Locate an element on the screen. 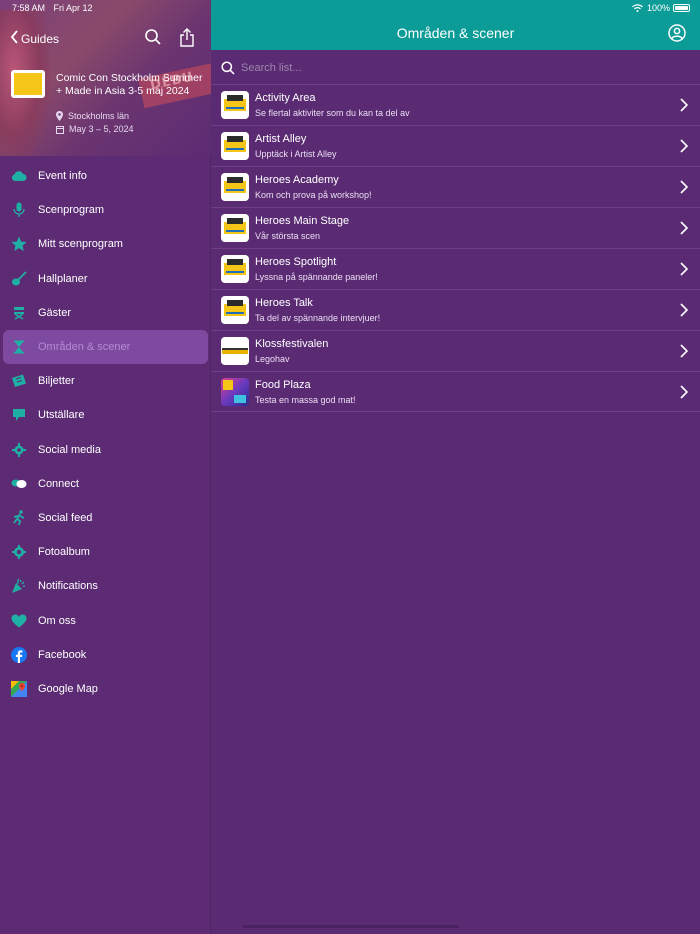 The width and height of the screenshot is (700, 934). list-item-artist-alley: Artist Alley Upptäck i Artist Alley is located at coordinates (455, 145).